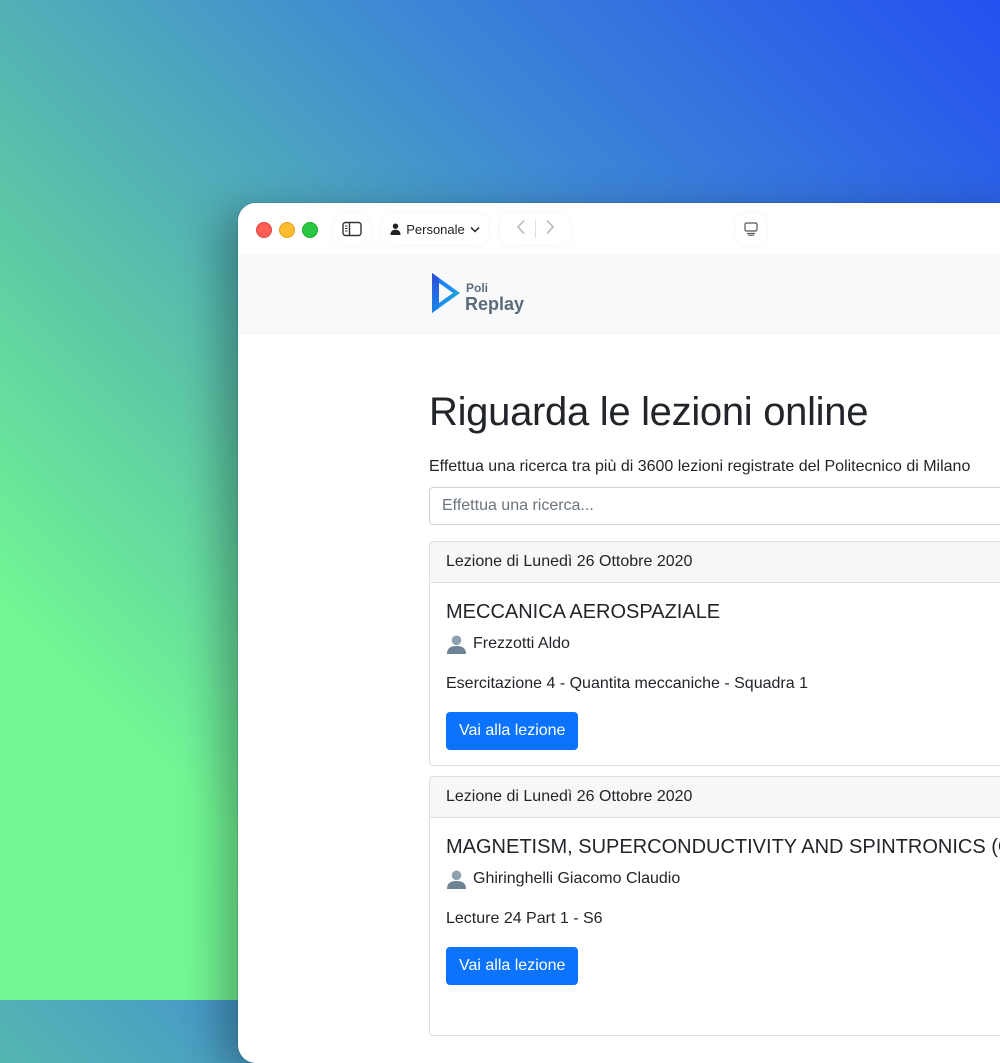  I want to click on search-input, so click(714, 506).